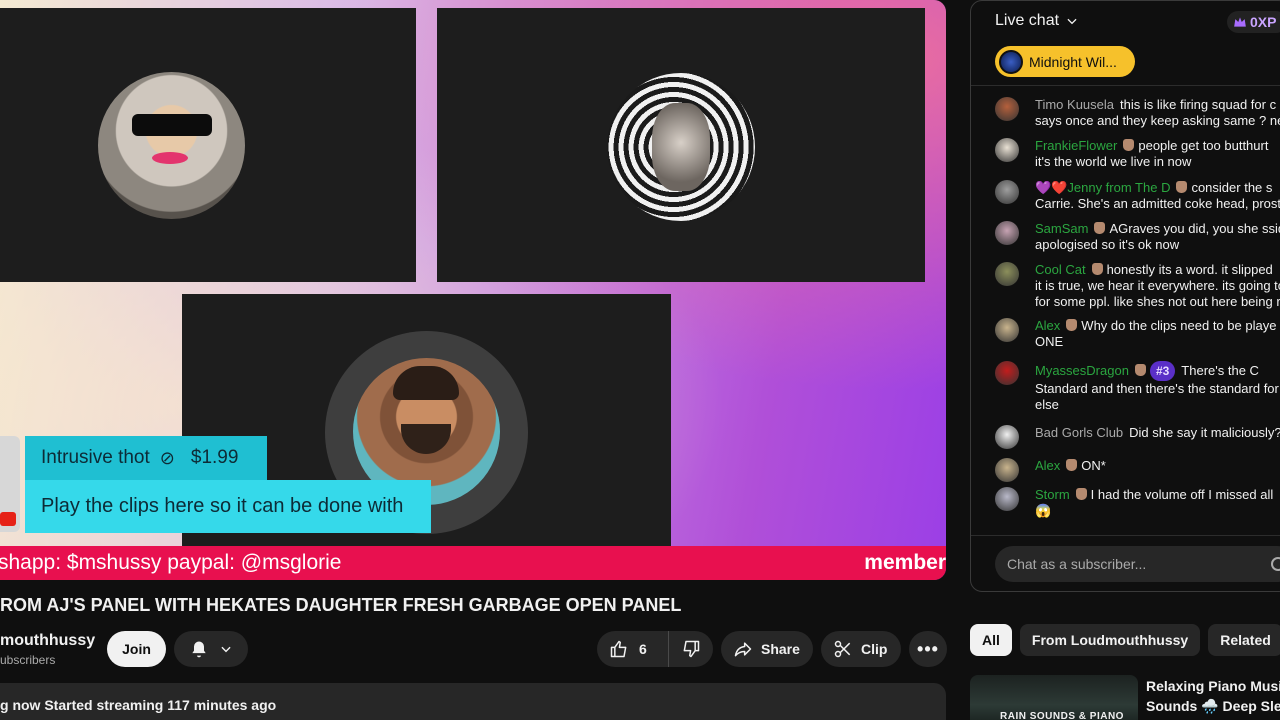 The image size is (1280, 720). What do you see at coordinates (1052, 494) in the screenshot?
I see `chat-author-name: Storm` at bounding box center [1052, 494].